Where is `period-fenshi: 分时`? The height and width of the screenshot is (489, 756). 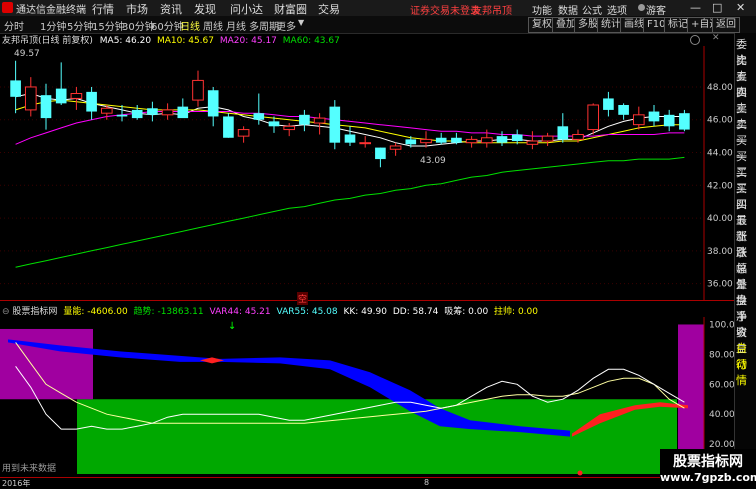
period-fenshi: 分时 is located at coordinates (14, 25).